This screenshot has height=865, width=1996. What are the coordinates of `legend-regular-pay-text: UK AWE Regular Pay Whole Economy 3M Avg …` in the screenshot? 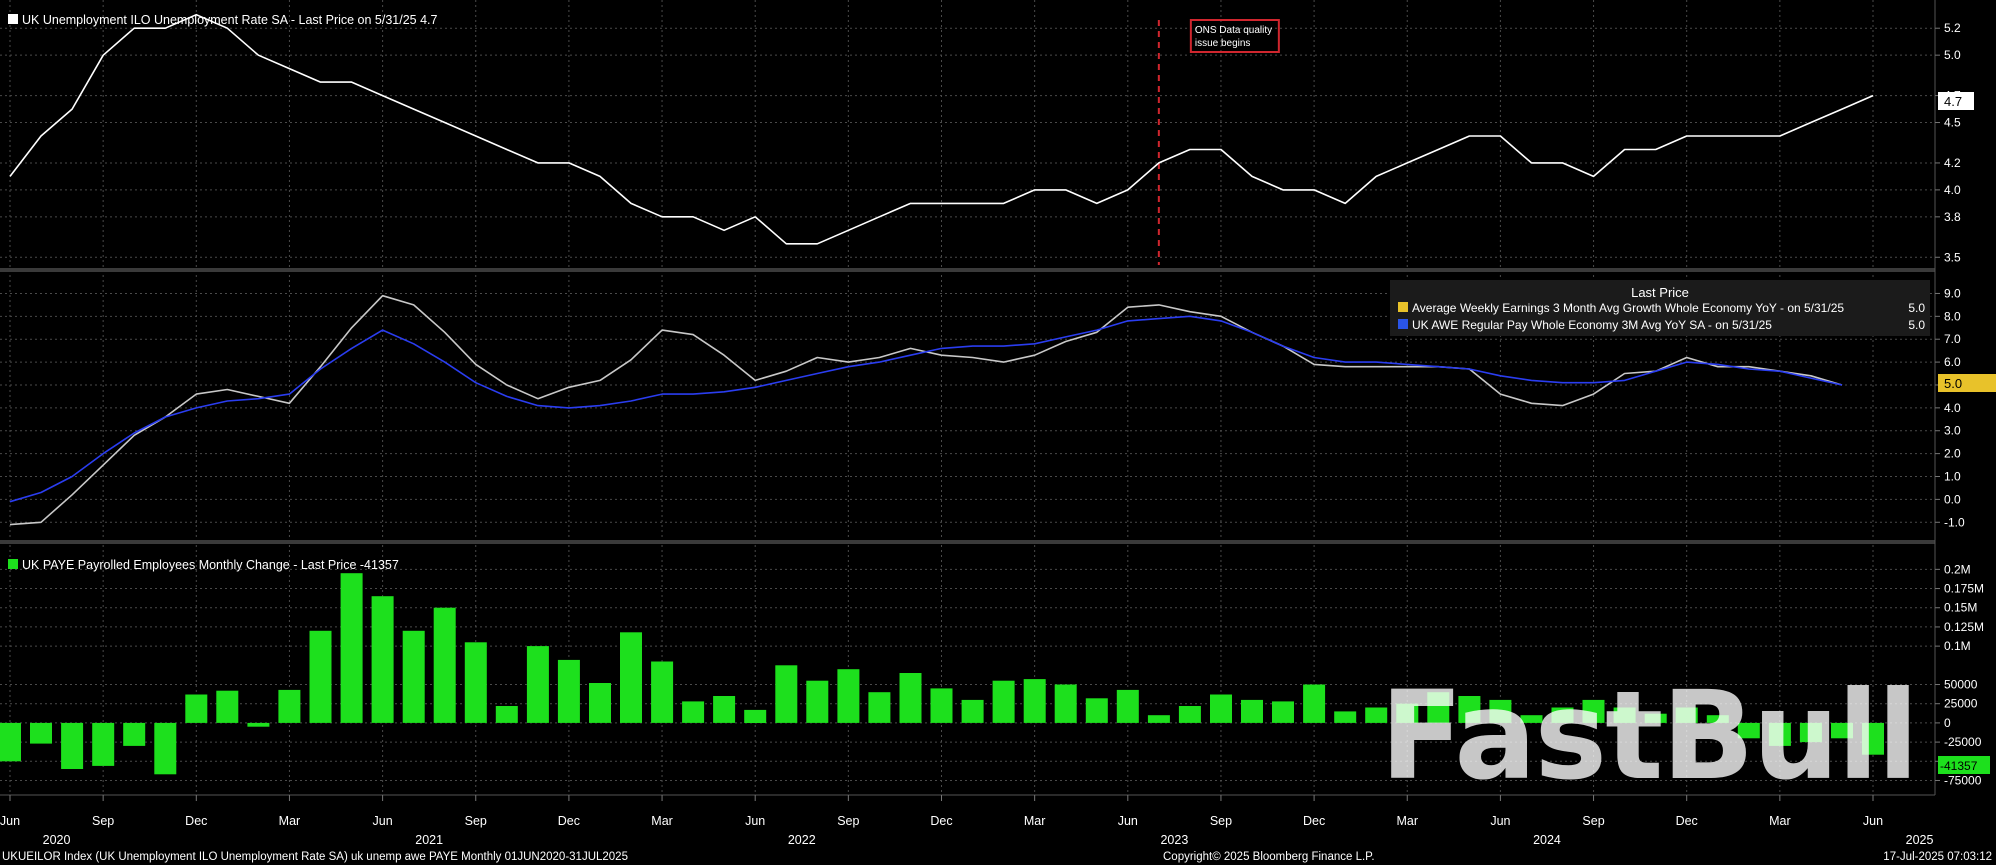 It's located at (1592, 325).